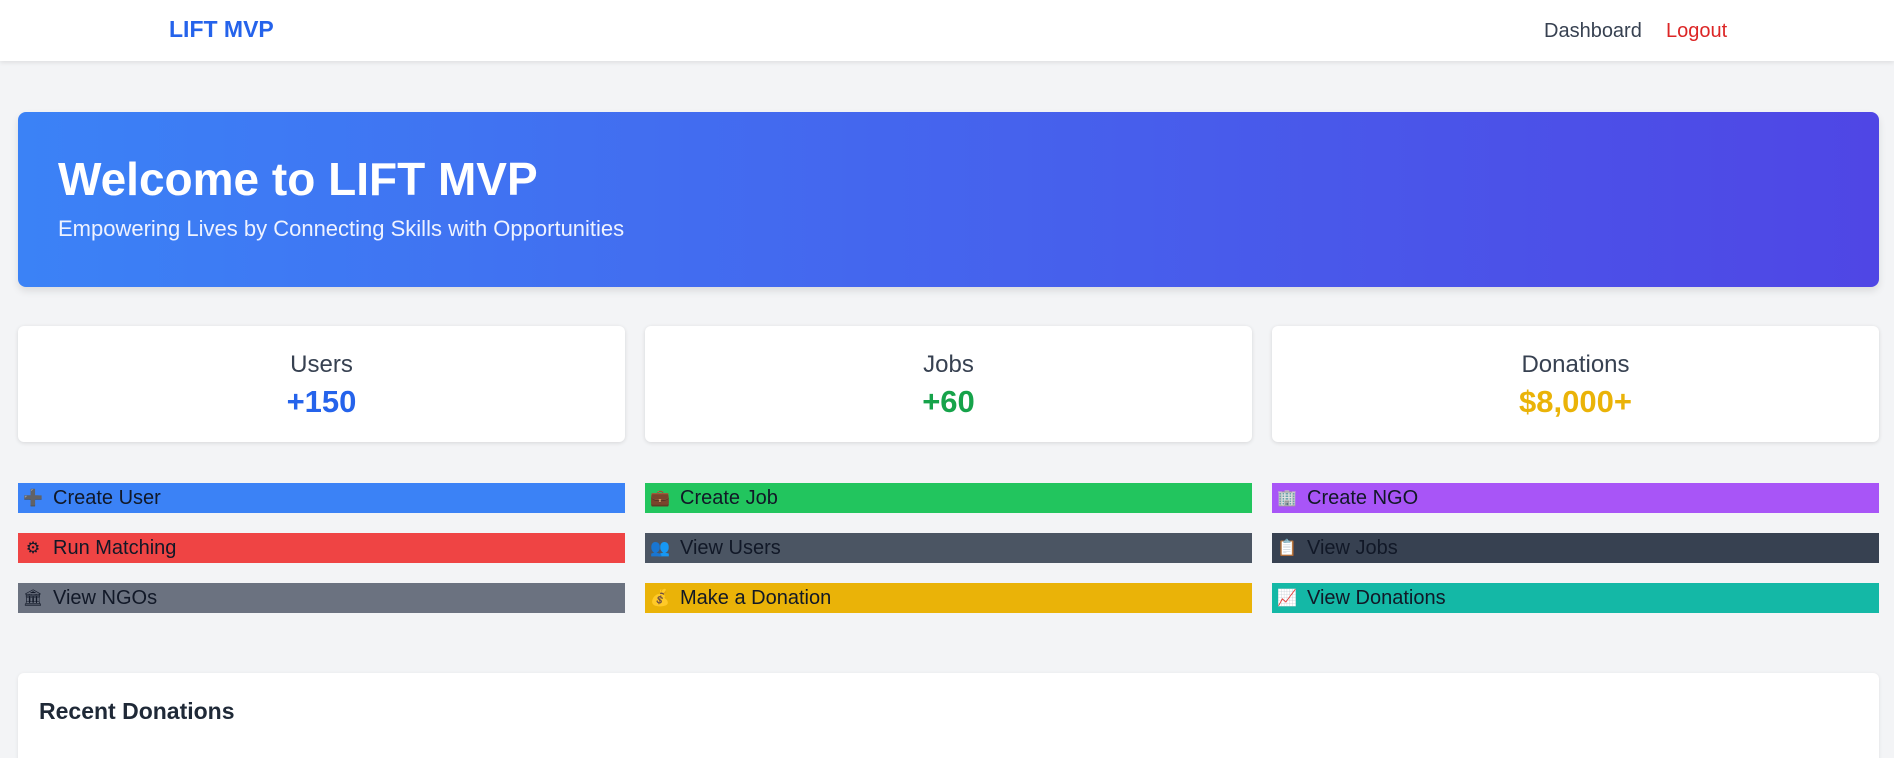 The height and width of the screenshot is (758, 1894). I want to click on clipboard-icon: 📋, so click(1287, 548).